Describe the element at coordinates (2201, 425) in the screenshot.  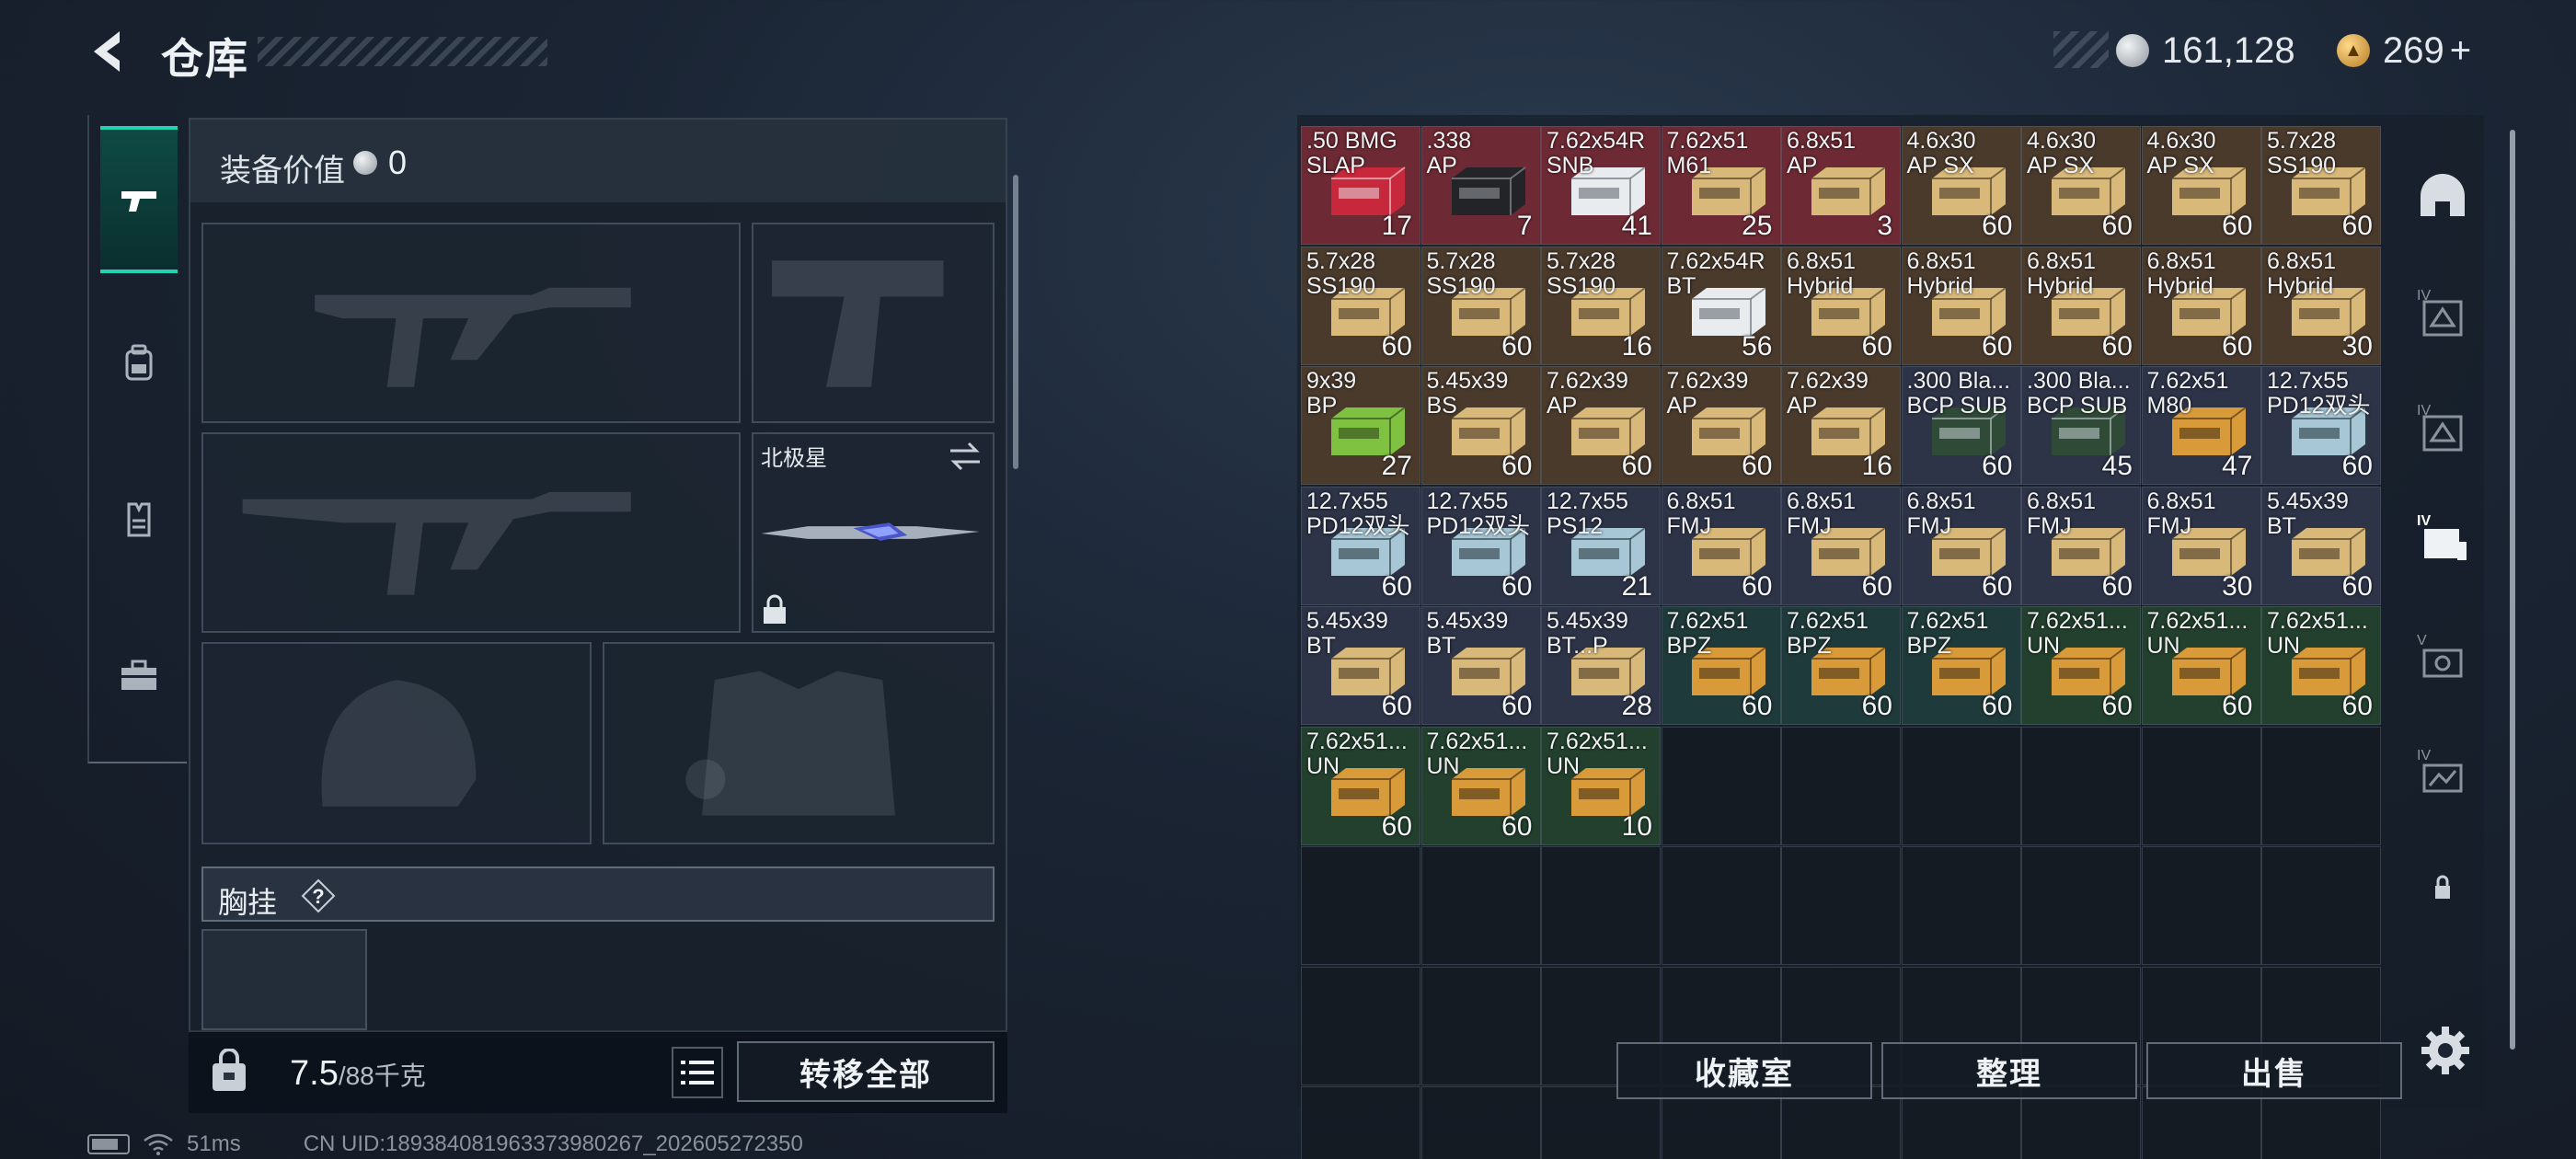
I see `storage-item: 7.62x51 M80 47` at that location.